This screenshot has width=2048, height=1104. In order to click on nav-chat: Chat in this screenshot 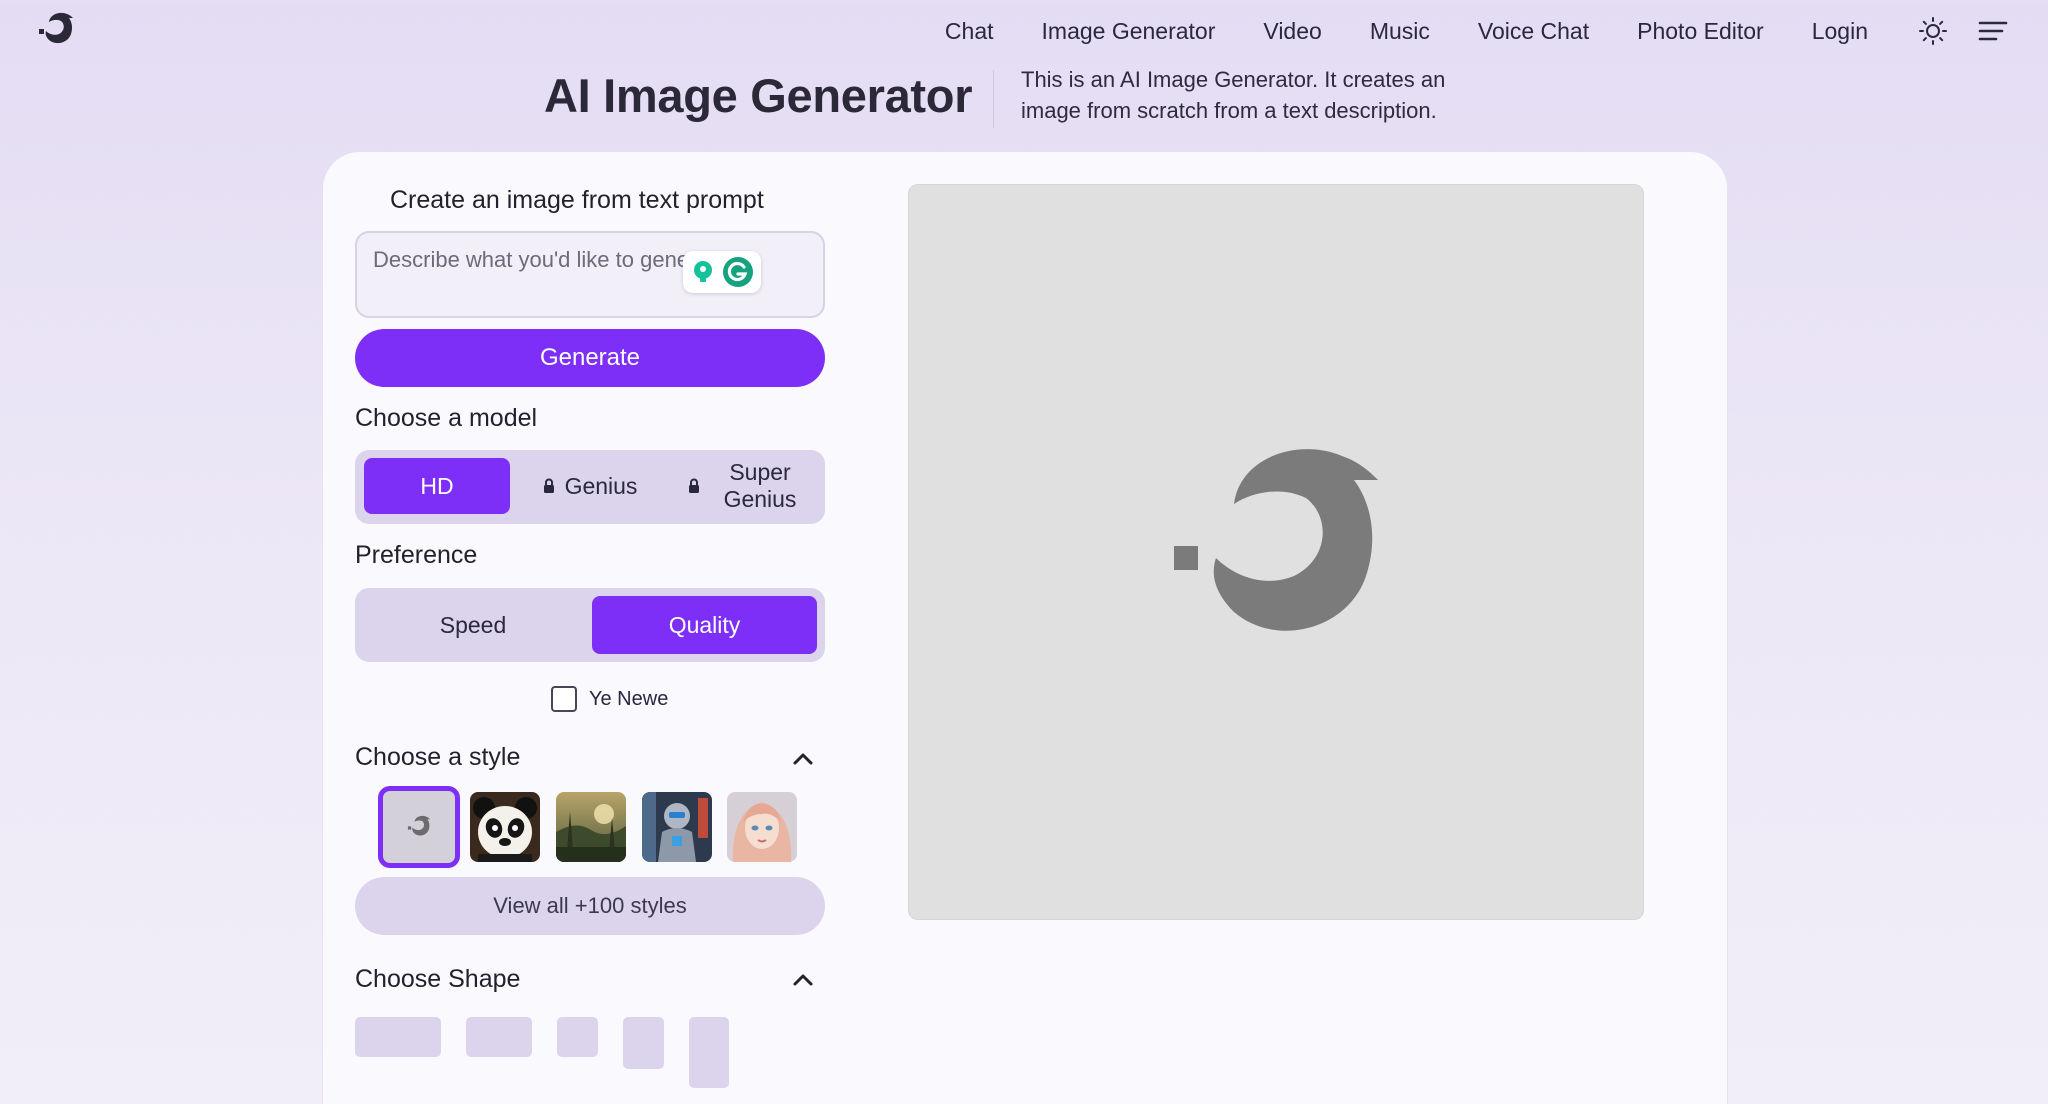, I will do `click(969, 31)`.